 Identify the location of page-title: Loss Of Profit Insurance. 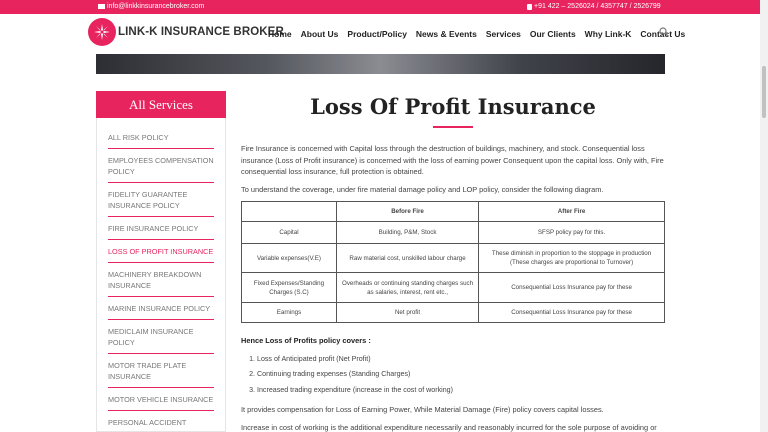
(453, 106).